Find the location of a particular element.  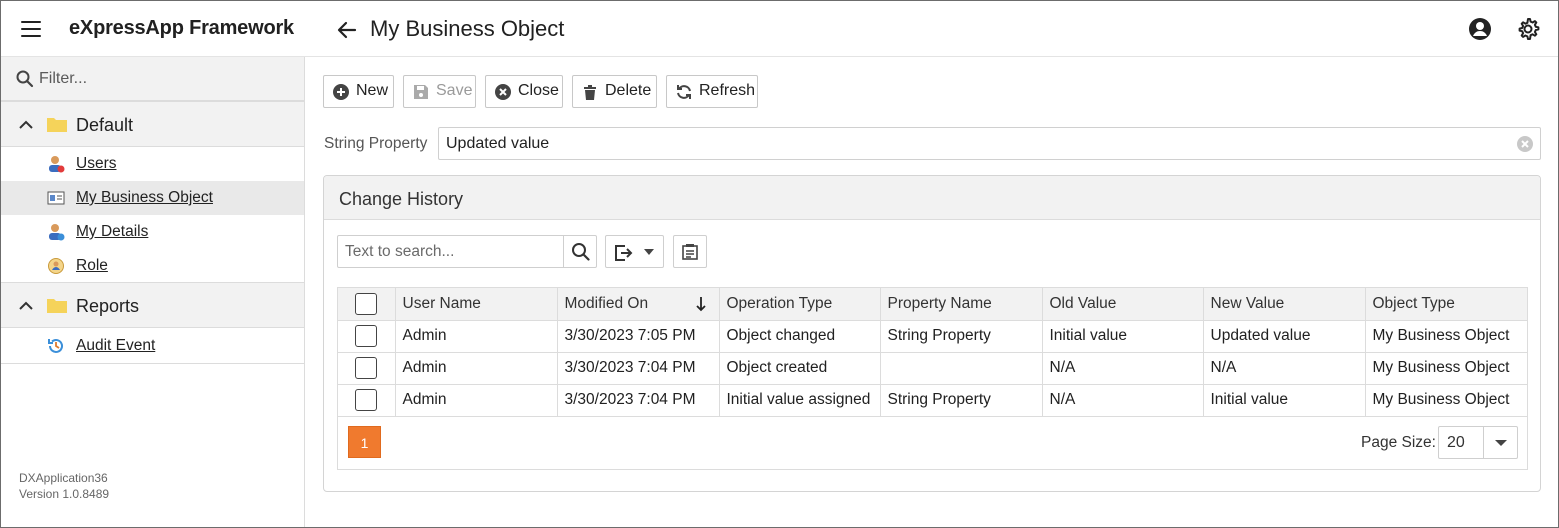

grid-search-box is located at coordinates (467, 251).